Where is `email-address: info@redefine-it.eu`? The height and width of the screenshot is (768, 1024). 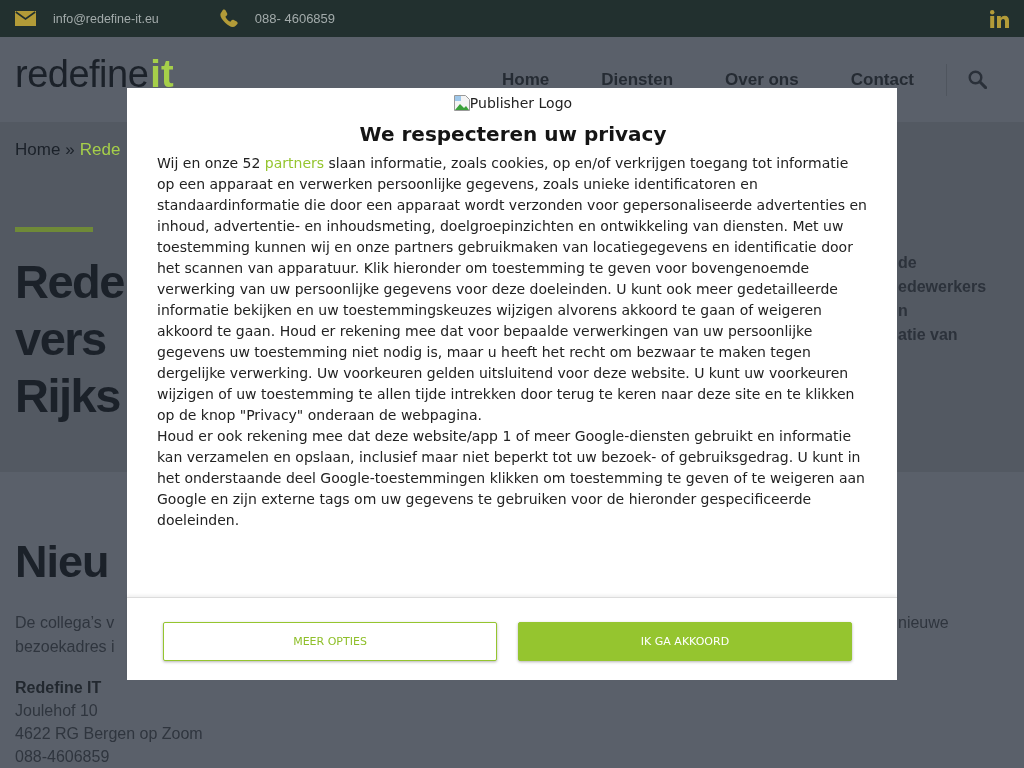 email-address: info@redefine-it.eu is located at coordinates (106, 18).